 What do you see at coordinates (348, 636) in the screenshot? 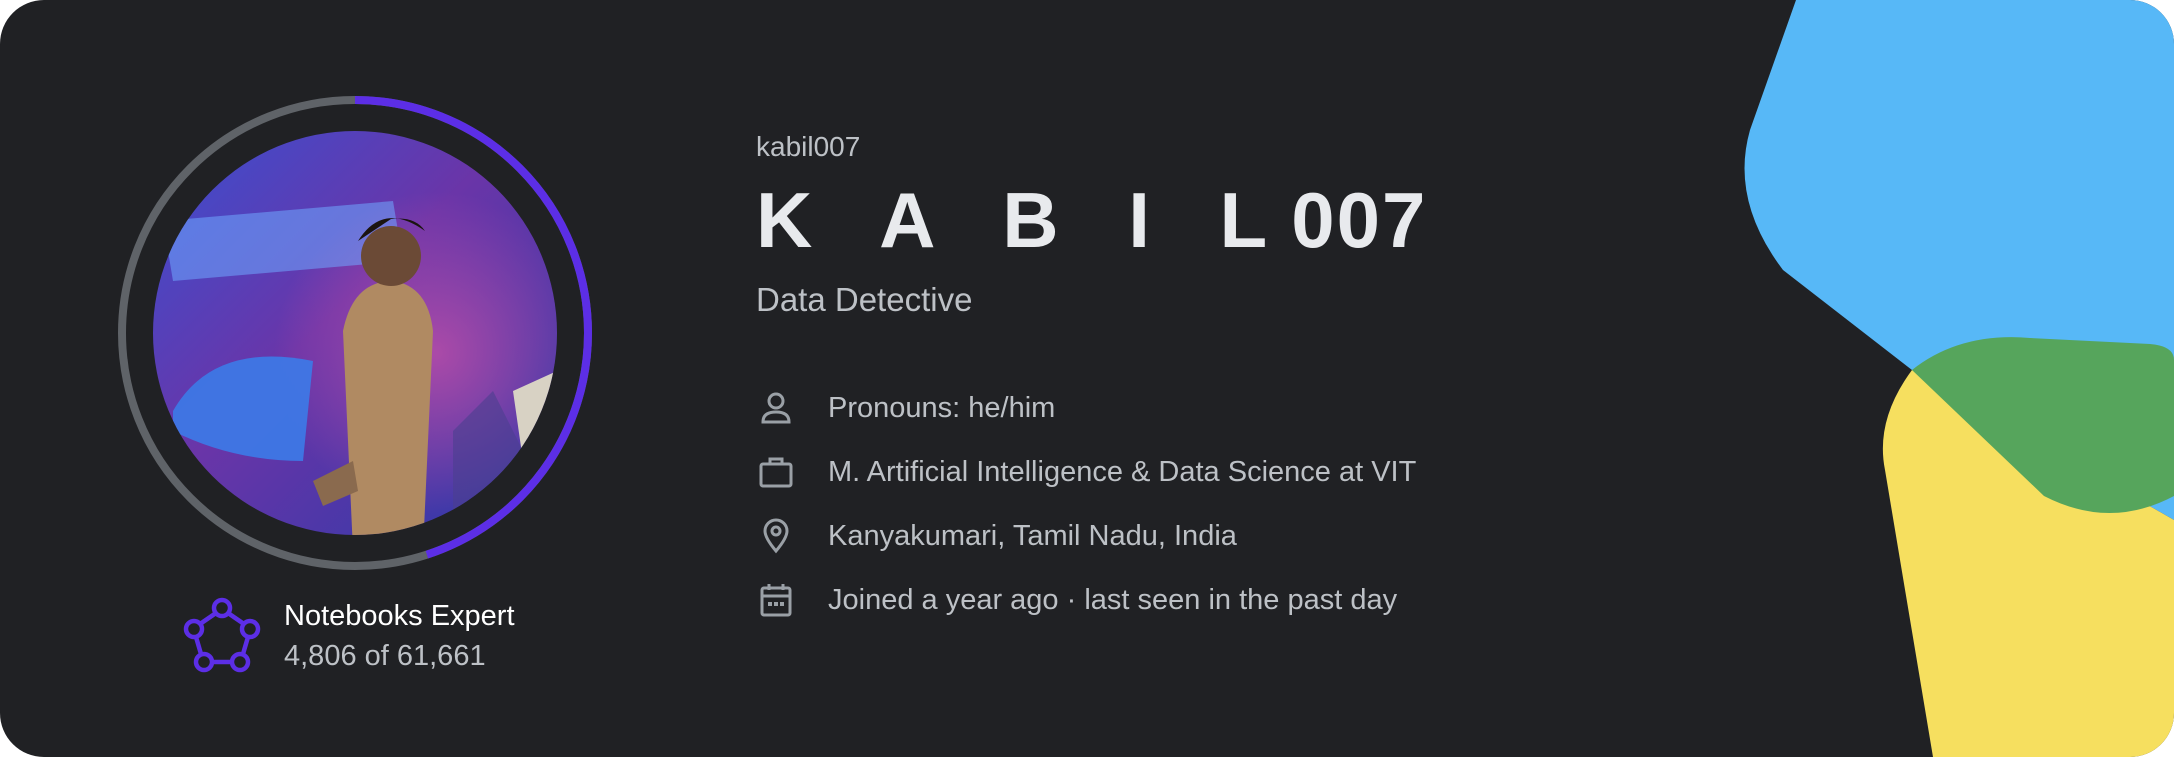
I see `tier-badge: Notebooks Expert 4,806 of 61,661` at bounding box center [348, 636].